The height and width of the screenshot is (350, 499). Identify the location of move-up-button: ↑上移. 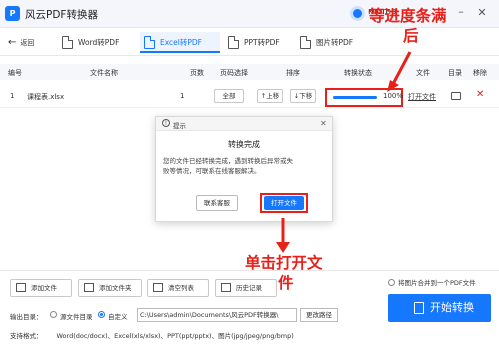
(270, 96).